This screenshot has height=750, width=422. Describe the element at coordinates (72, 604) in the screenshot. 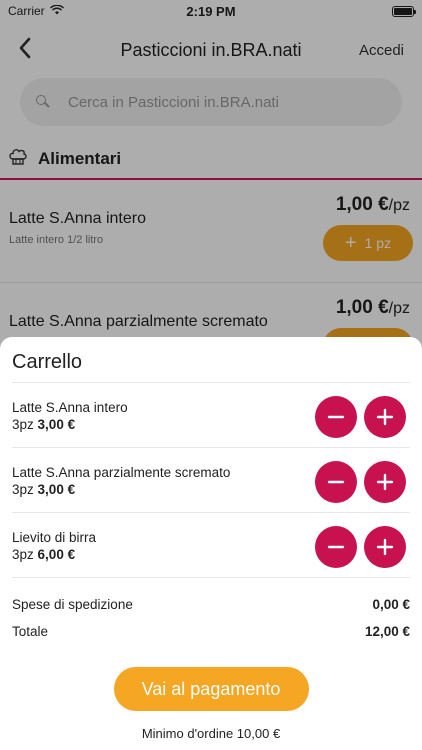

I see `shipping-label: Spese di spedizione` at that location.